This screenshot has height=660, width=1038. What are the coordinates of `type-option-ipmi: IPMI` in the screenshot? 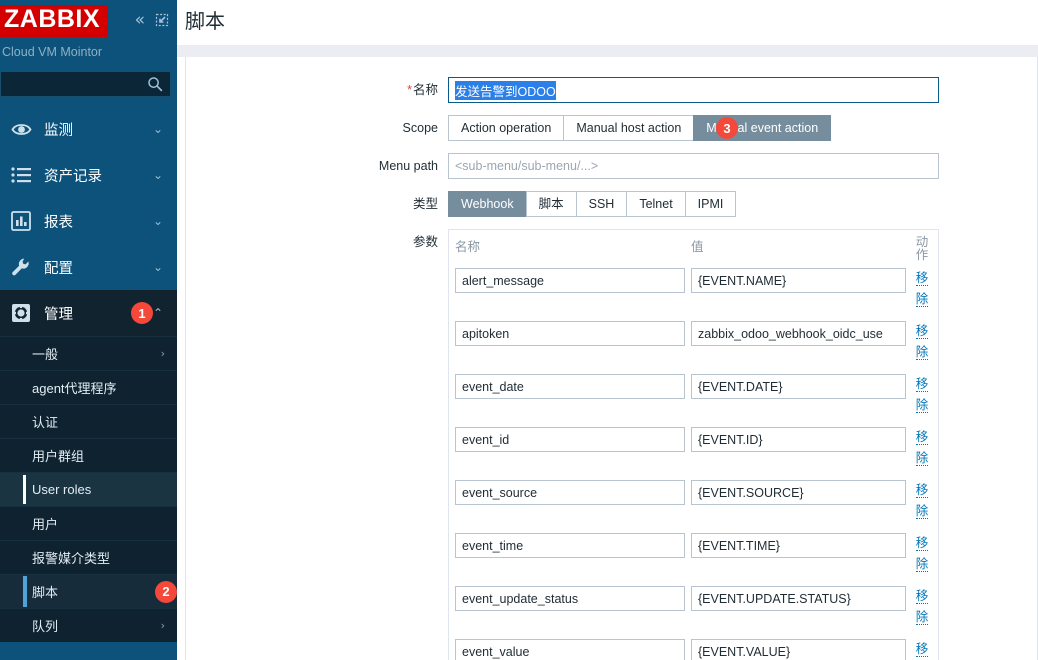 It's located at (710, 204).